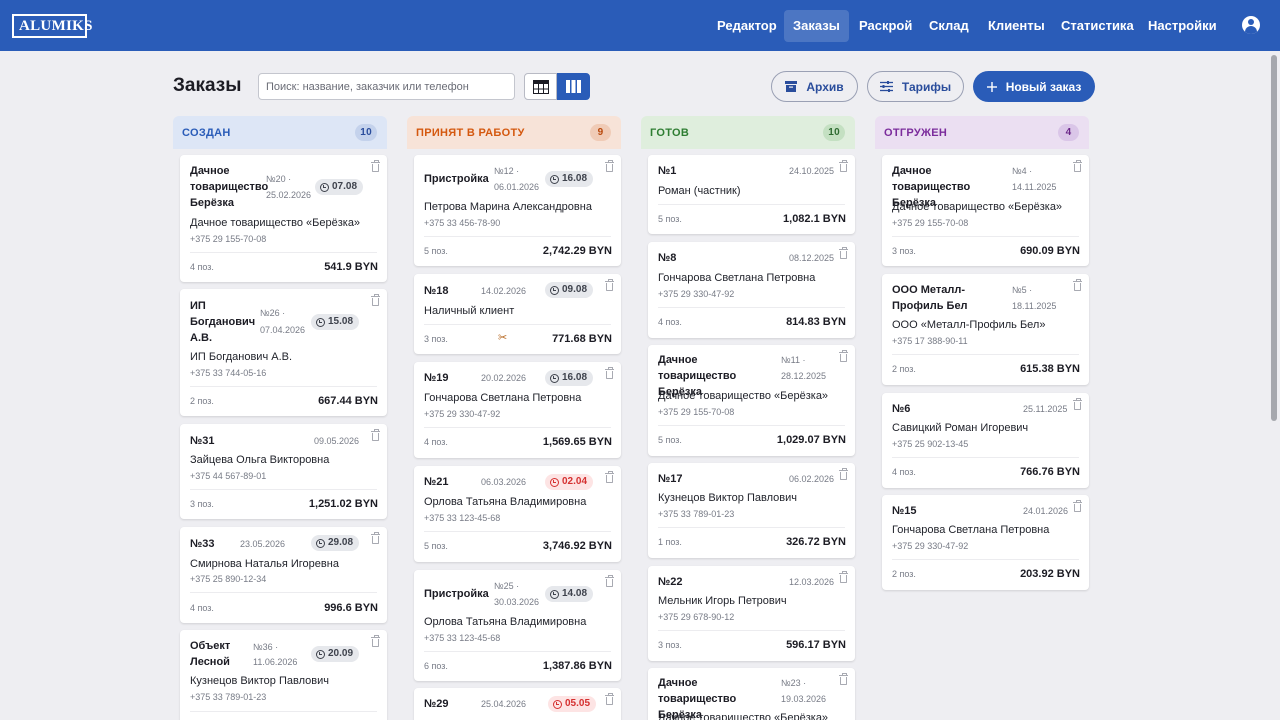 The width and height of the screenshot is (1280, 720). What do you see at coordinates (264, 564) in the screenshot?
I see `customer-name: Смирнова Наталья Игоревна` at bounding box center [264, 564].